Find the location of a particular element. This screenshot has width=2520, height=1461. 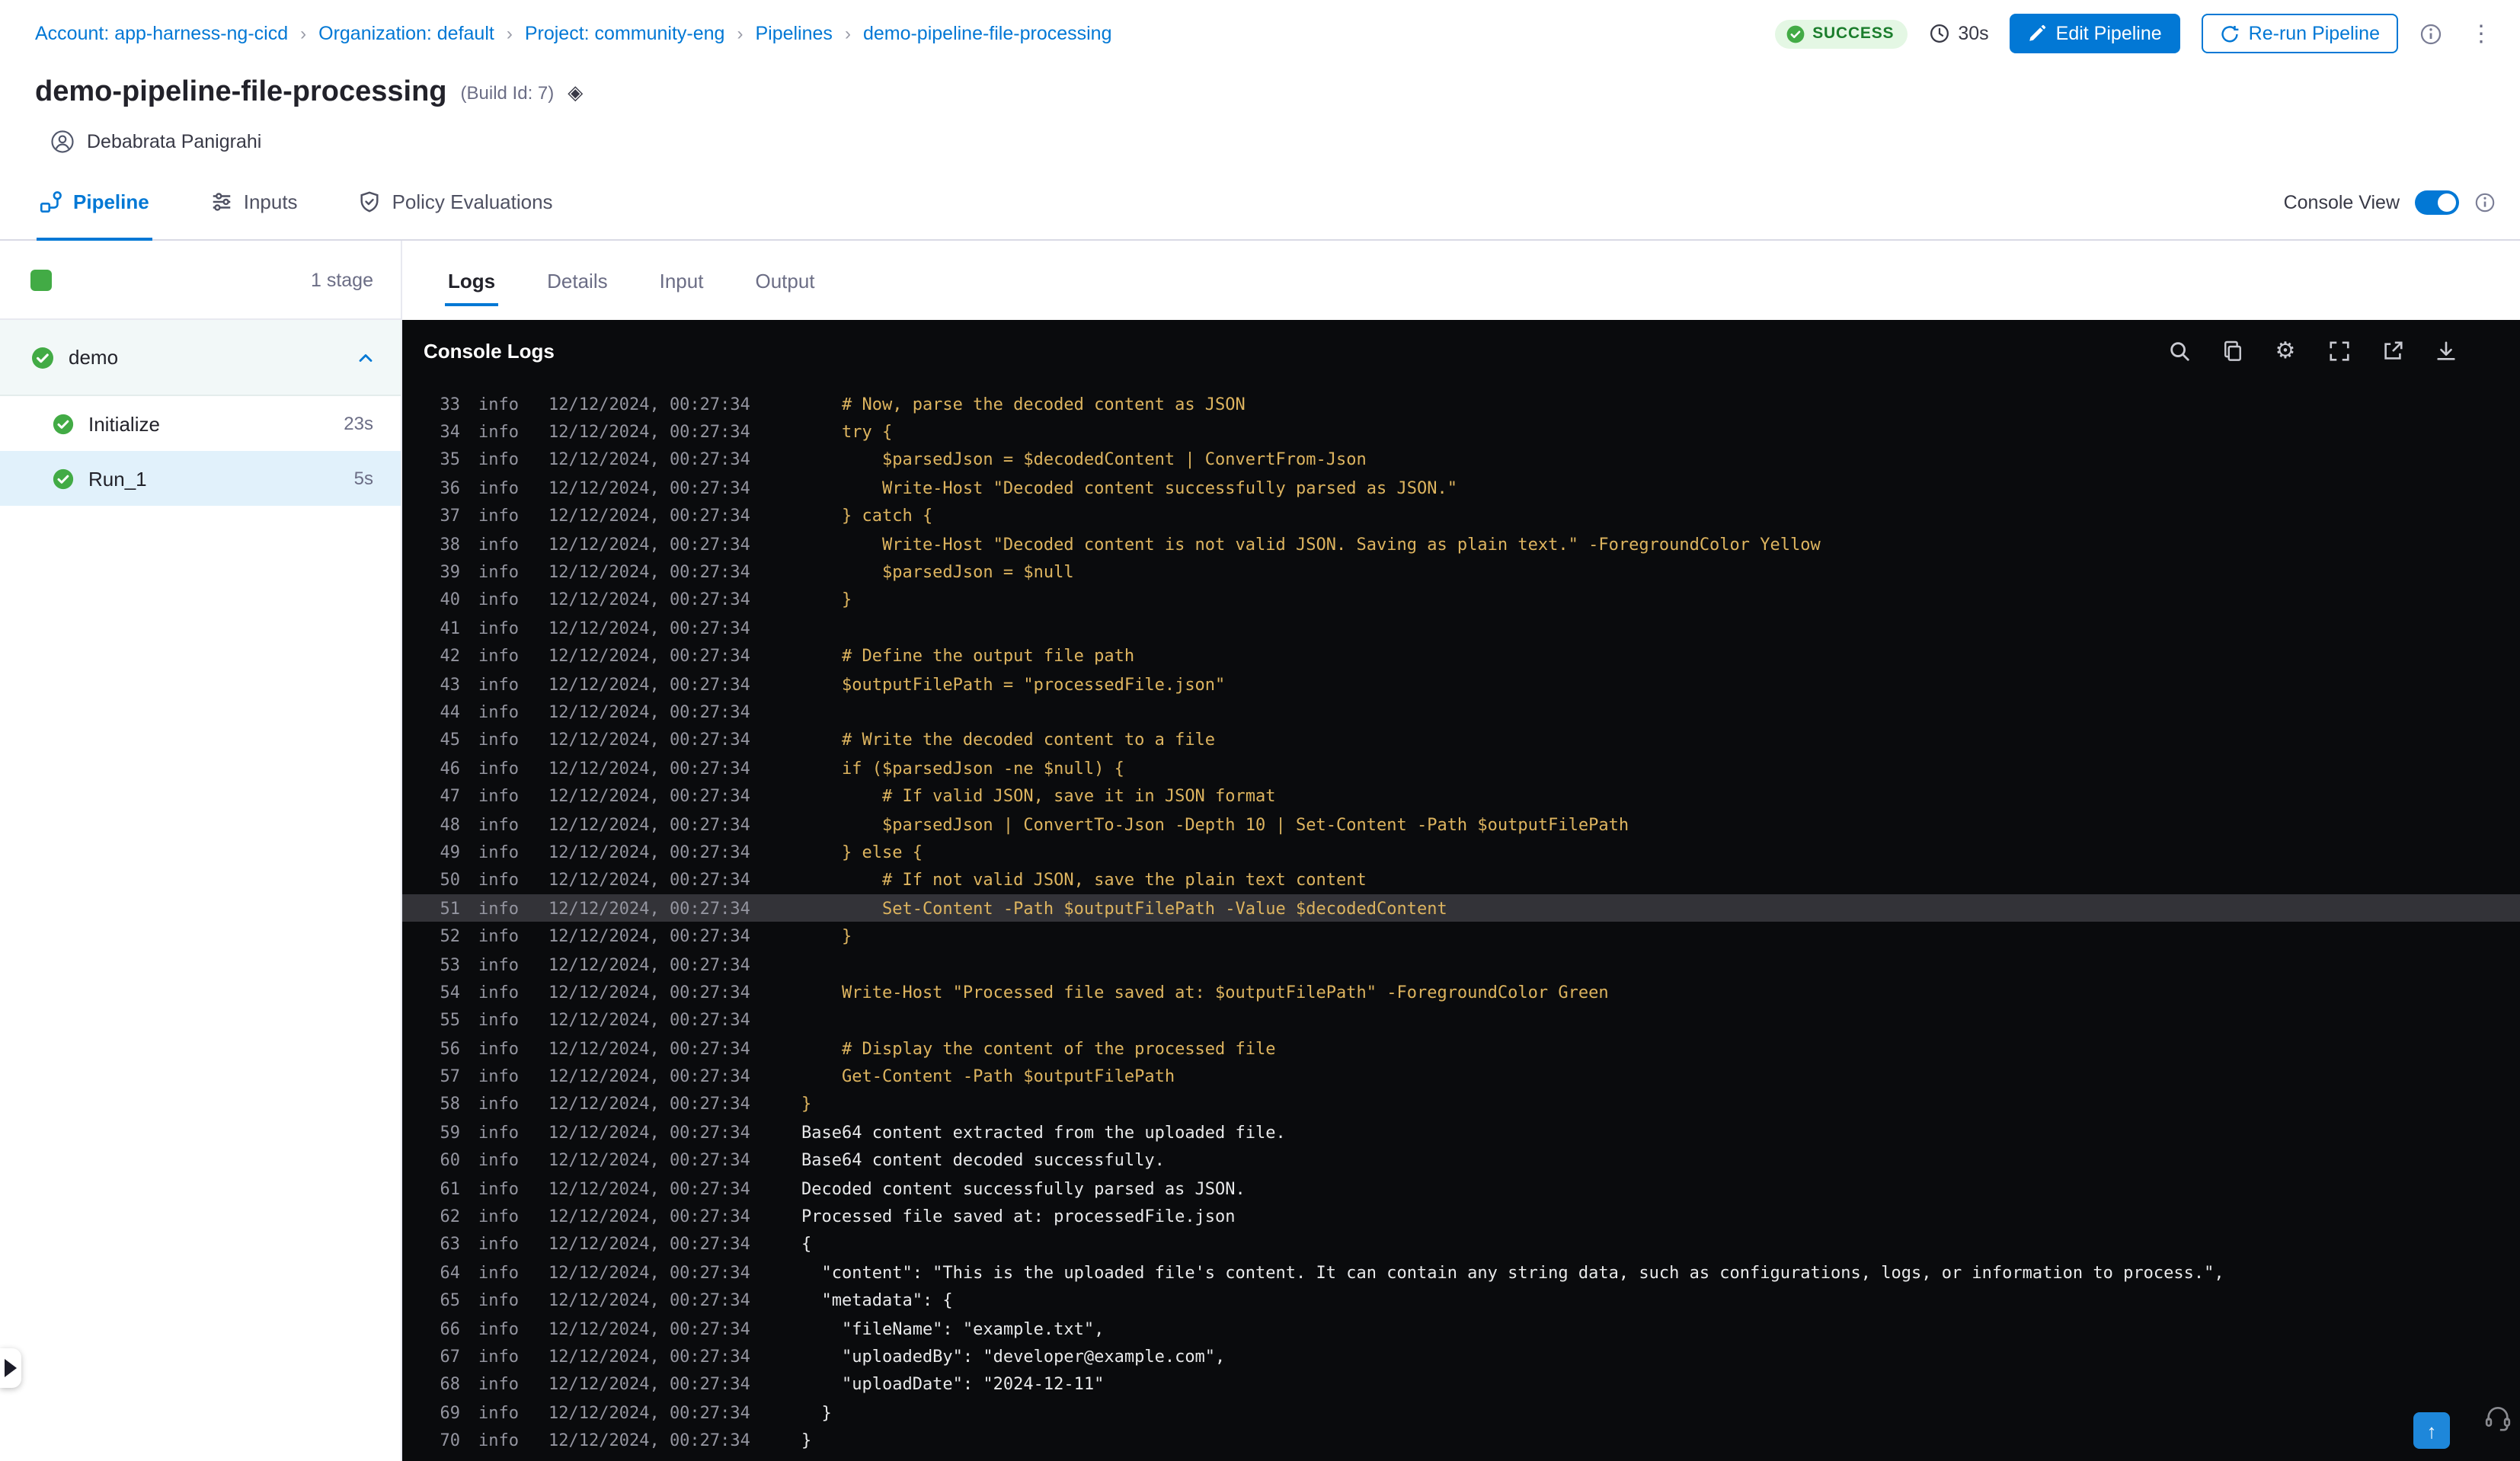

support-headset-icon is located at coordinates (2497, 1421).